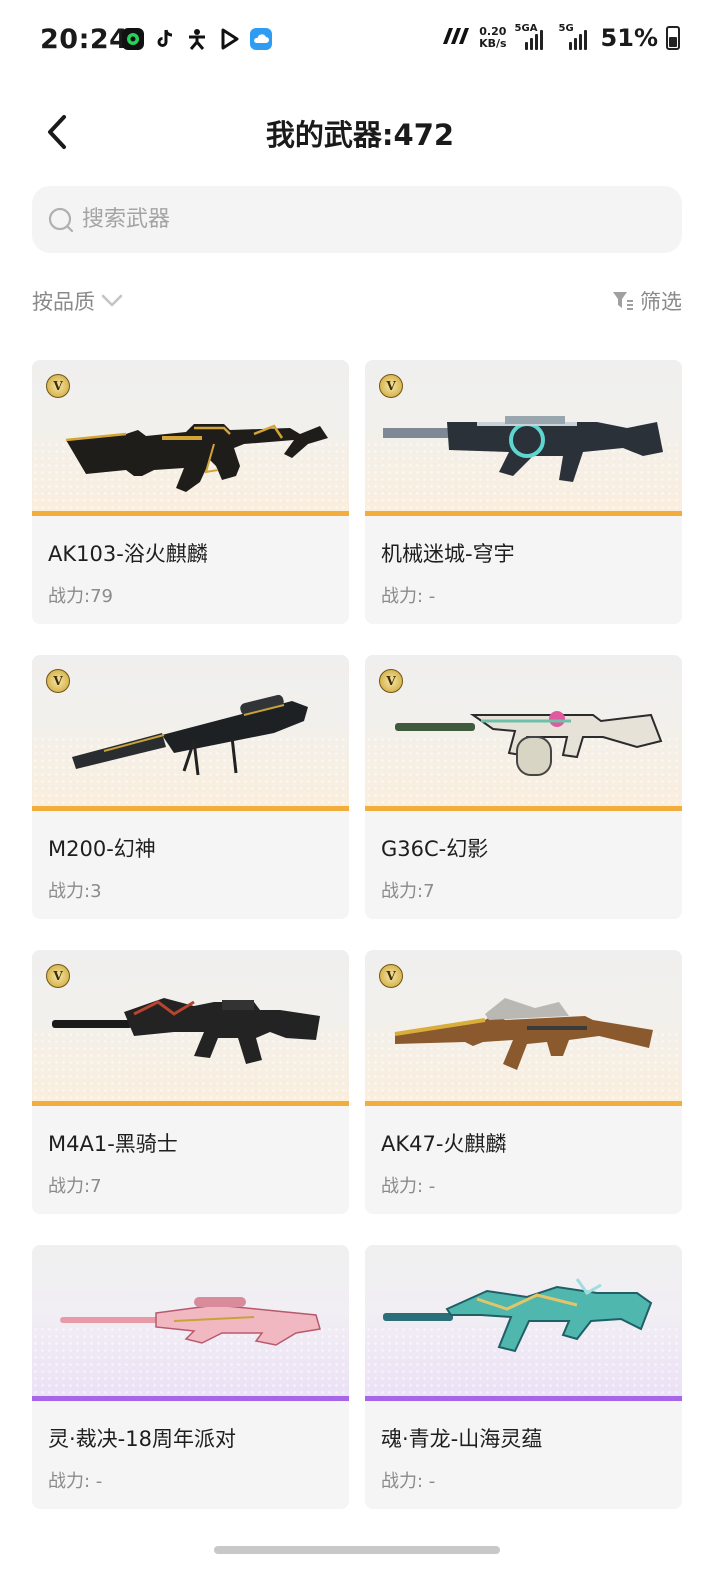 This screenshot has height=1584, width=720. Describe the element at coordinates (260, 38) in the screenshot. I see `cloud-app-icon` at that location.